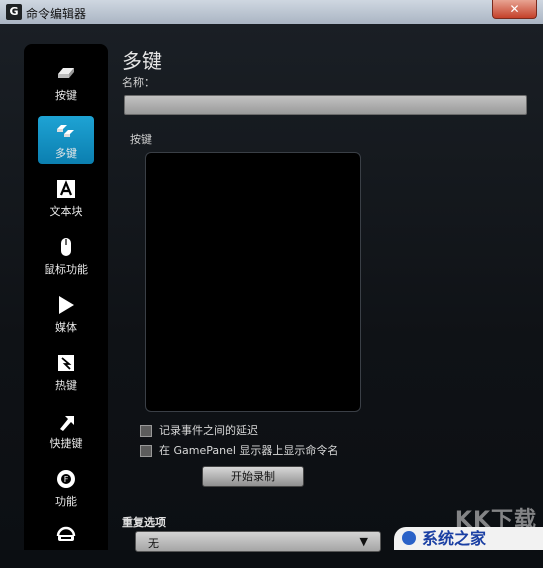  What do you see at coordinates (66, 501) in the screenshot?
I see `sidebar-item-label: 功能` at bounding box center [66, 501].